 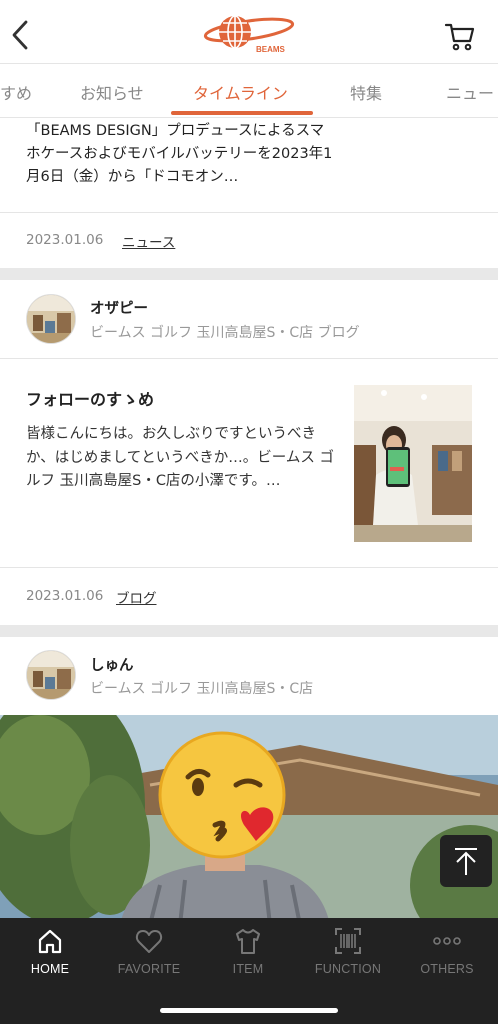 What do you see at coordinates (447, 956) in the screenshot?
I see `nav-others: OTHERS` at bounding box center [447, 956].